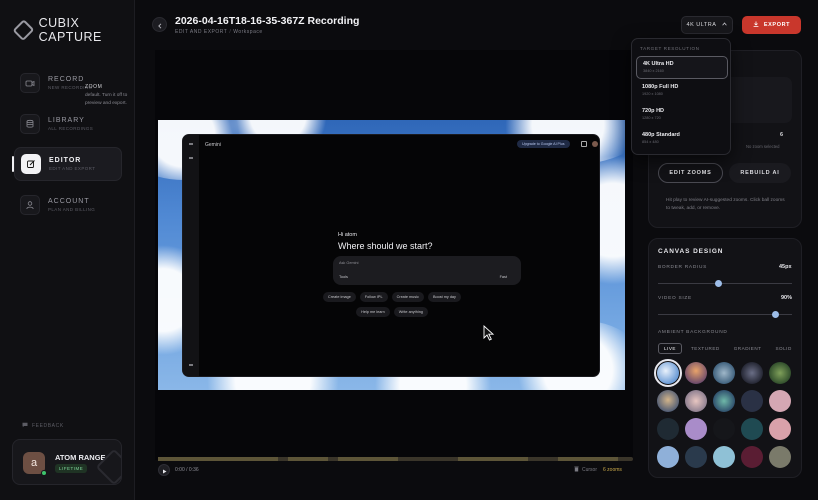 Image resolution: width=818 pixels, height=500 pixels. I want to click on recorded-chip: Write anything, so click(410, 312).